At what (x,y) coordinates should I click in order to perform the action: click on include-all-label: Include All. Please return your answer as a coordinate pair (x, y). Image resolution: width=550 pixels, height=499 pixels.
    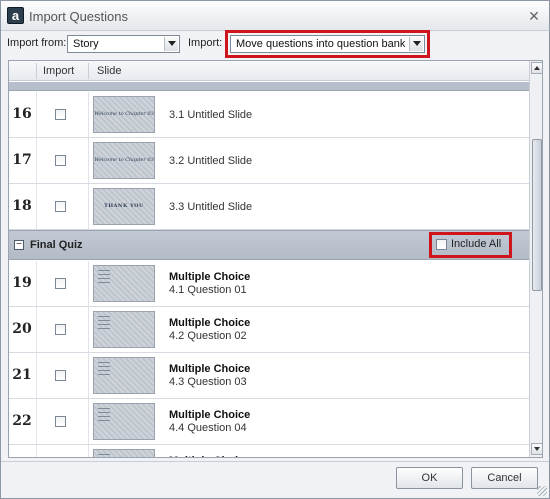
    Looking at the image, I should click on (476, 244).